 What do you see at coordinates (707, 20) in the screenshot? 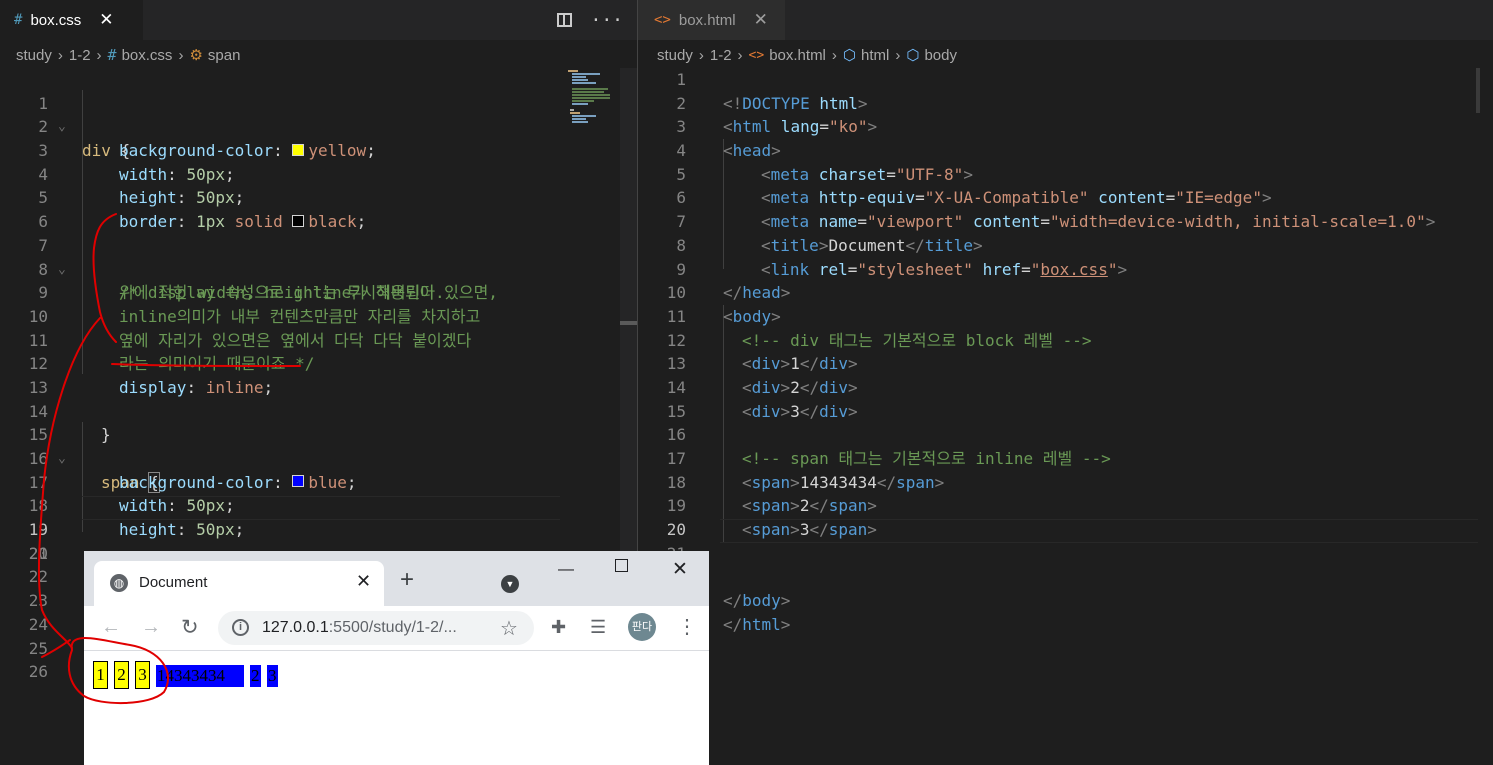
I see `tab-label: box.html` at bounding box center [707, 20].